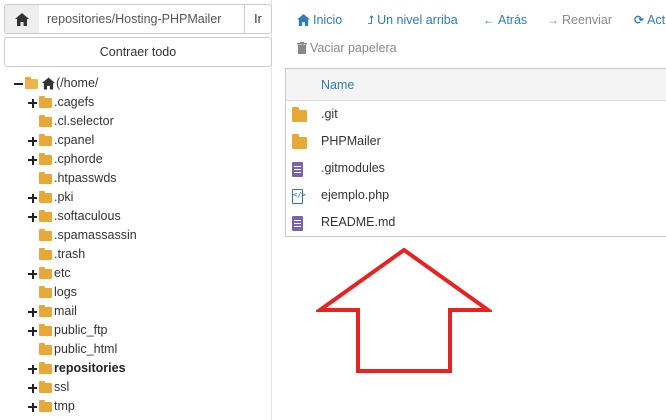  Describe the element at coordinates (476, 195) in the screenshot. I see `file-row: </> ejemplo.php` at that location.